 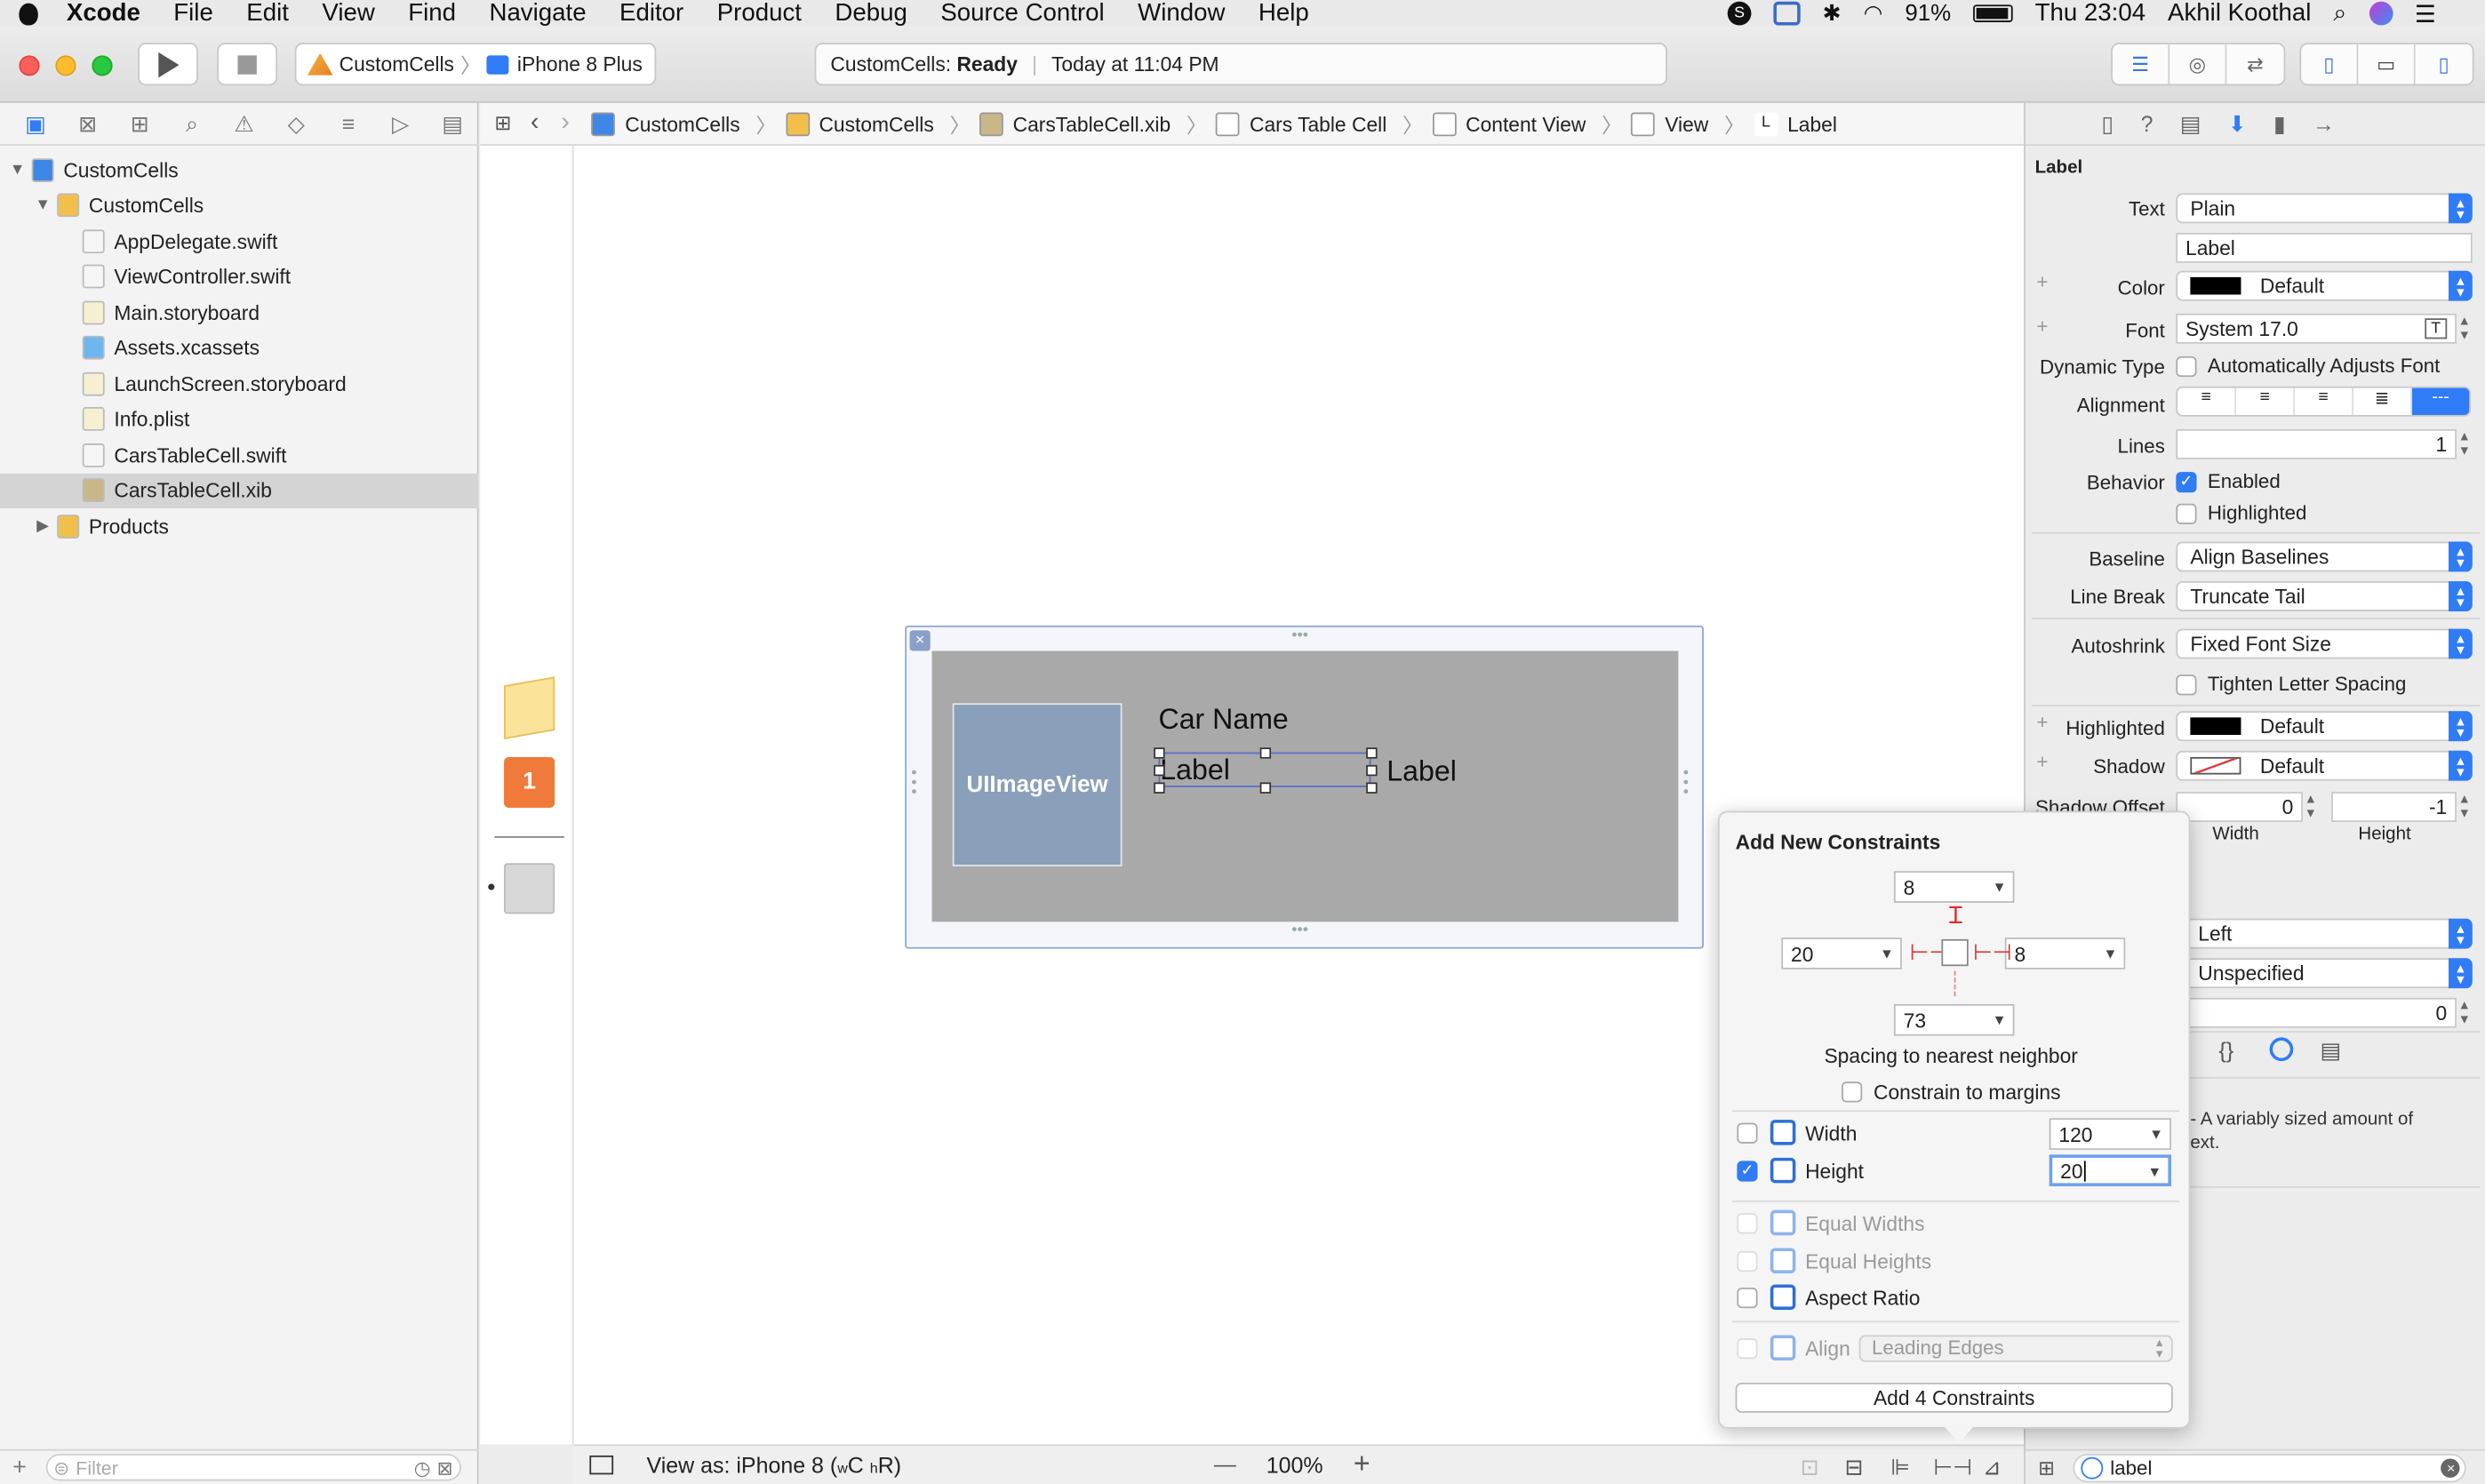 I want to click on user-name: Akhil Koothal, so click(x=2239, y=14).